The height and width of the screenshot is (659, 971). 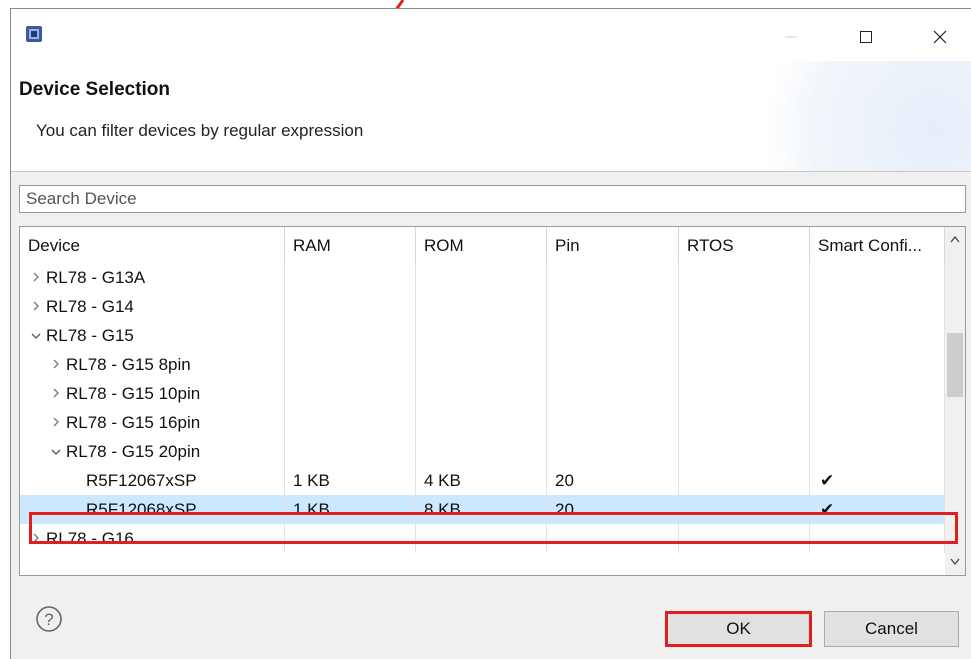 I want to click on device-label: RL78 - G13A, so click(x=96, y=277).